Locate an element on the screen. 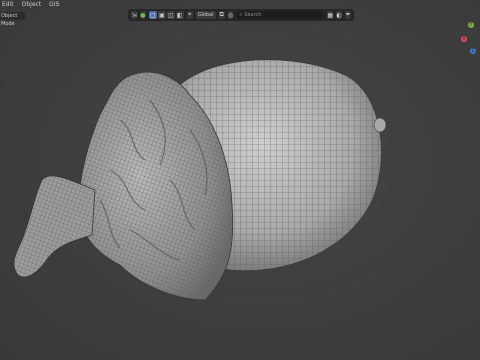 The width and height of the screenshot is (480, 360). menu-bar: Edit Object GIS is located at coordinates (31, 5).